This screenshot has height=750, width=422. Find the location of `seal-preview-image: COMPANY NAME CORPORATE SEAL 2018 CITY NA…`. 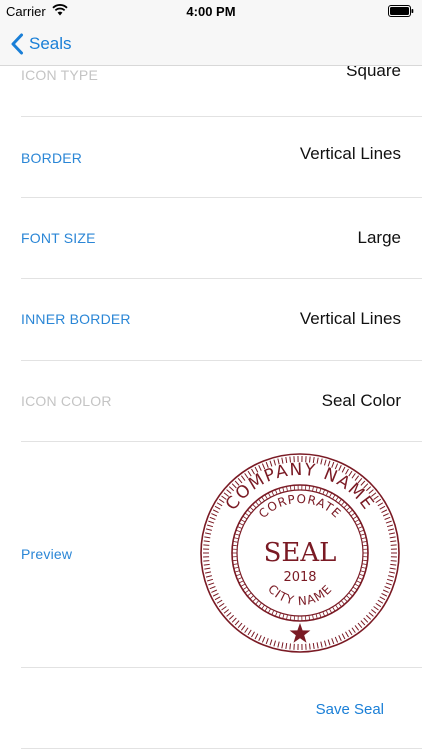

seal-preview-image: COMPANY NAME CORPORATE SEAL 2018 CITY NA… is located at coordinates (300, 553).